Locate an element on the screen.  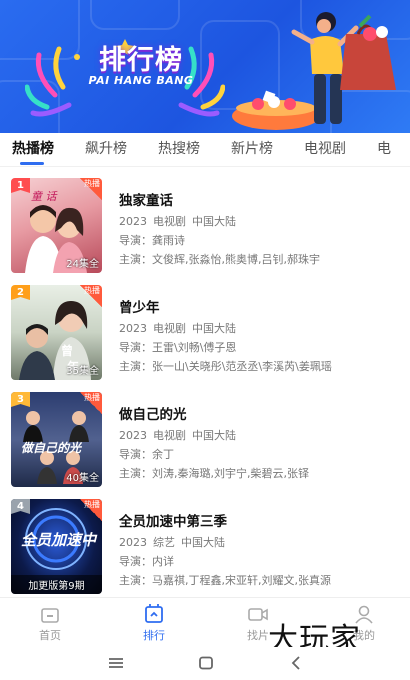
show-meta: 2023 综艺 中国大陆 is located at coordinates (261, 541).